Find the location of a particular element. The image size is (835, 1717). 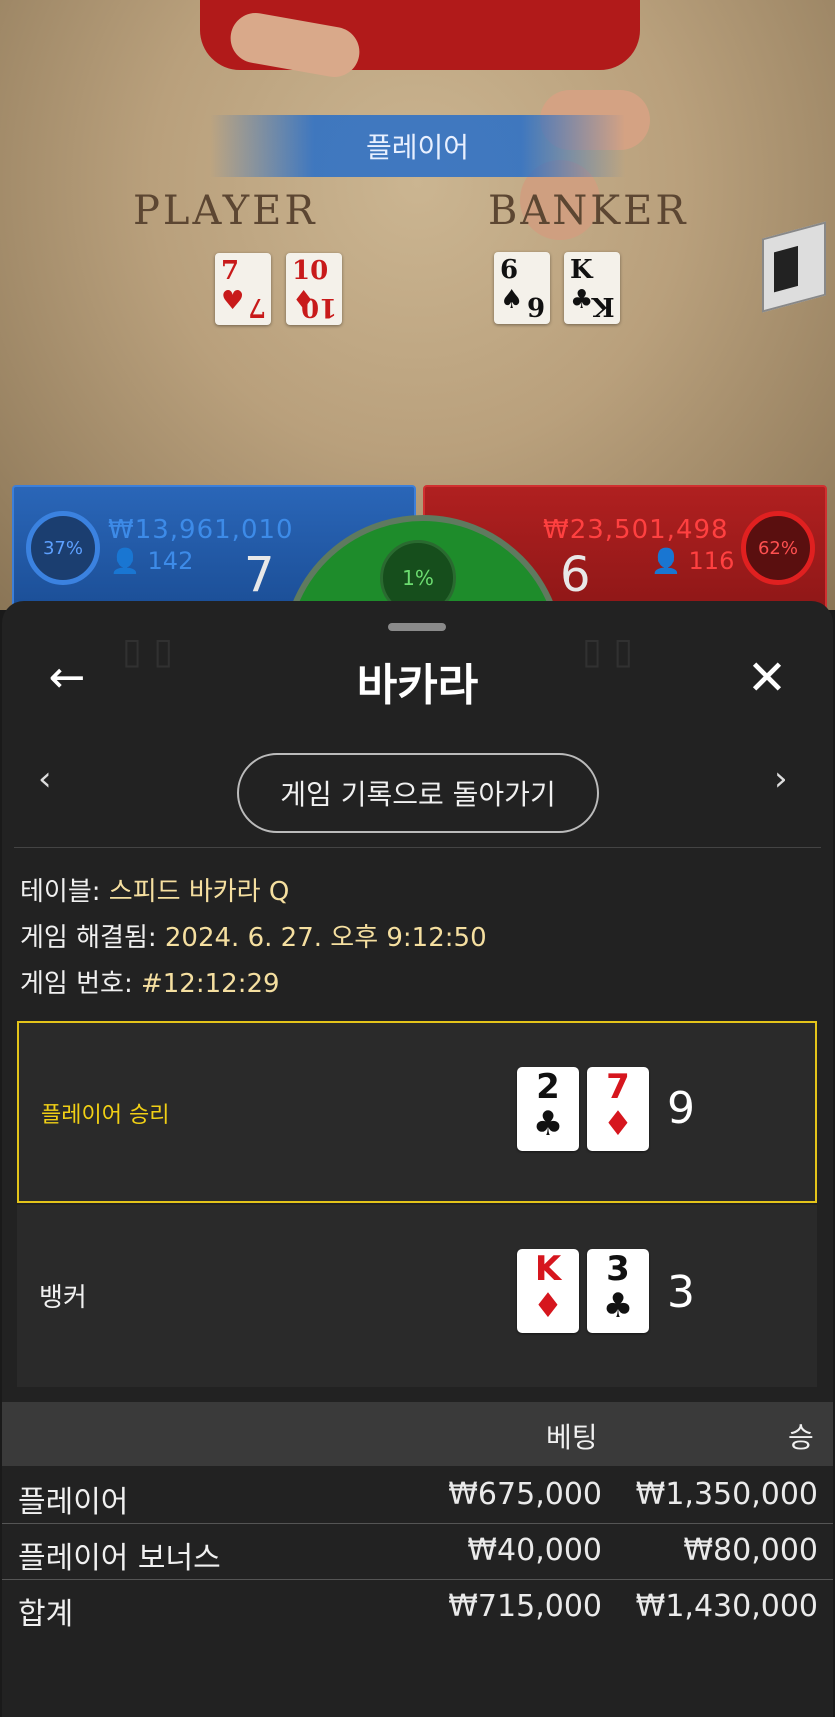

result-card: K ♦ is located at coordinates (548, 1291).